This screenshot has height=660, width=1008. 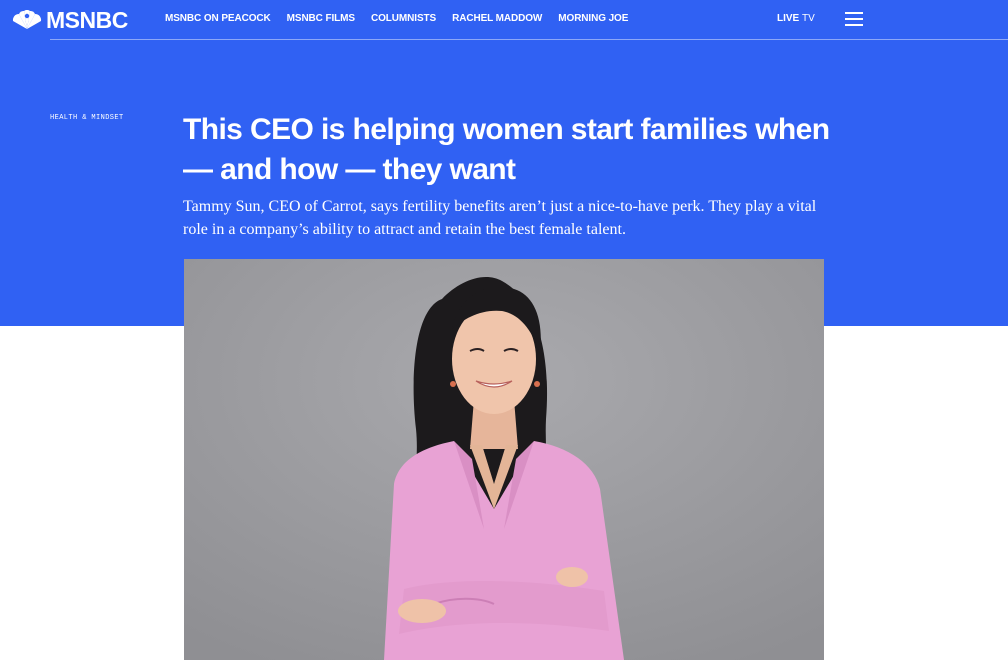 I want to click on nav-morning-joe: MORNING JOE, so click(x=593, y=18).